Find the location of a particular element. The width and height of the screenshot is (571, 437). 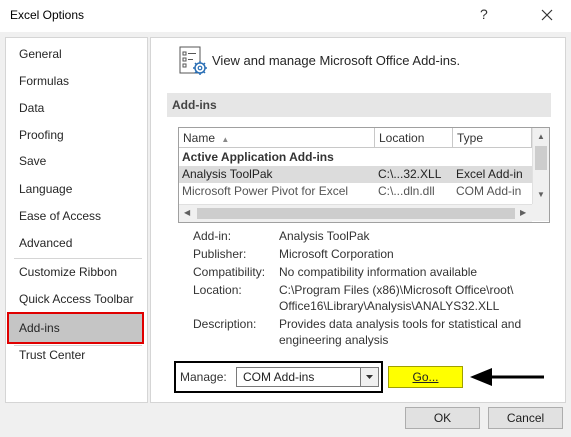

vertical-scroll-thumb is located at coordinates (541, 158).